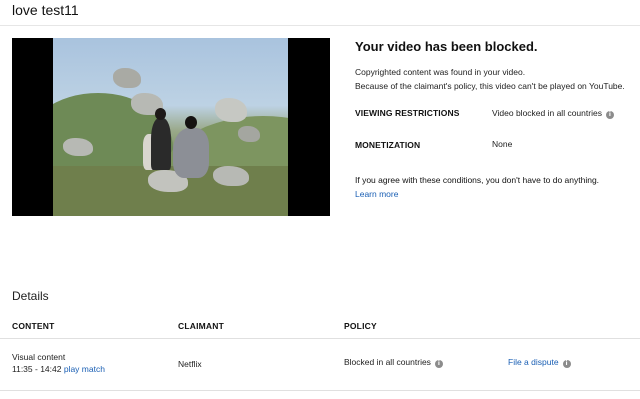 The height and width of the screenshot is (399, 640). Describe the element at coordinates (39, 357) in the screenshot. I see `content-type: Visual content` at that location.